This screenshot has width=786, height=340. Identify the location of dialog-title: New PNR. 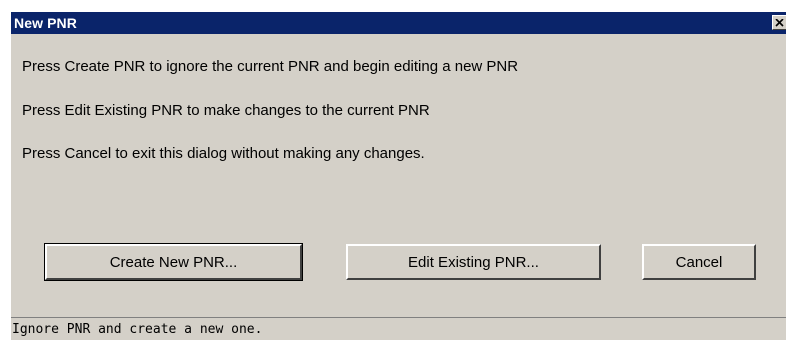
(45, 23).